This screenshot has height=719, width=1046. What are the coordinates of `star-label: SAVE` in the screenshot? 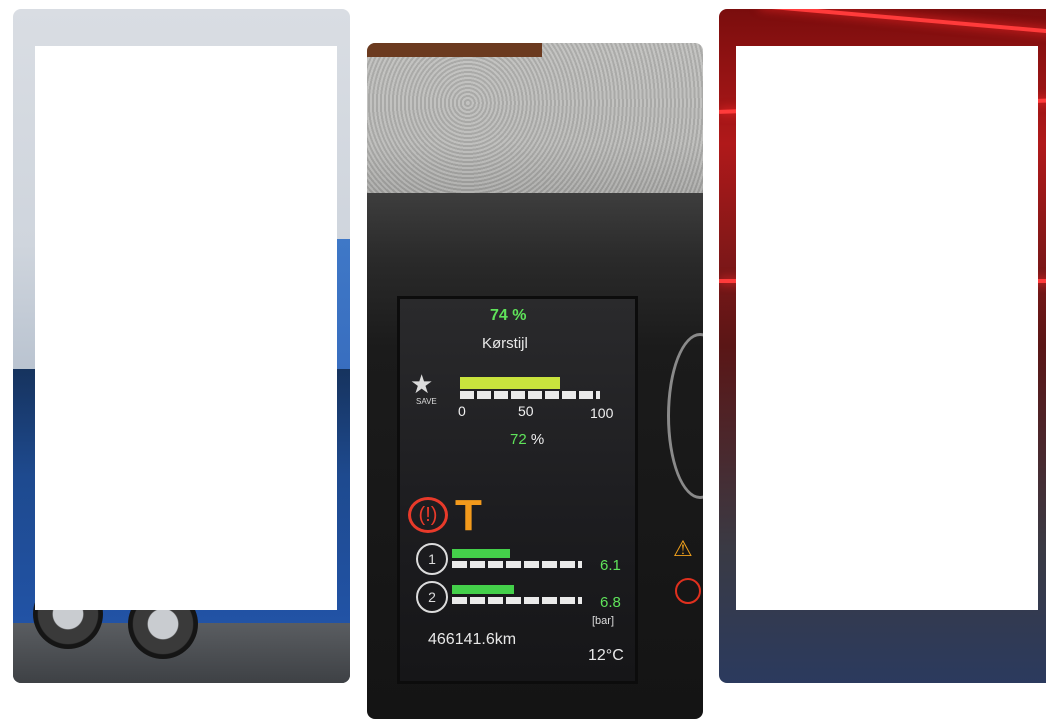 It's located at (426, 401).